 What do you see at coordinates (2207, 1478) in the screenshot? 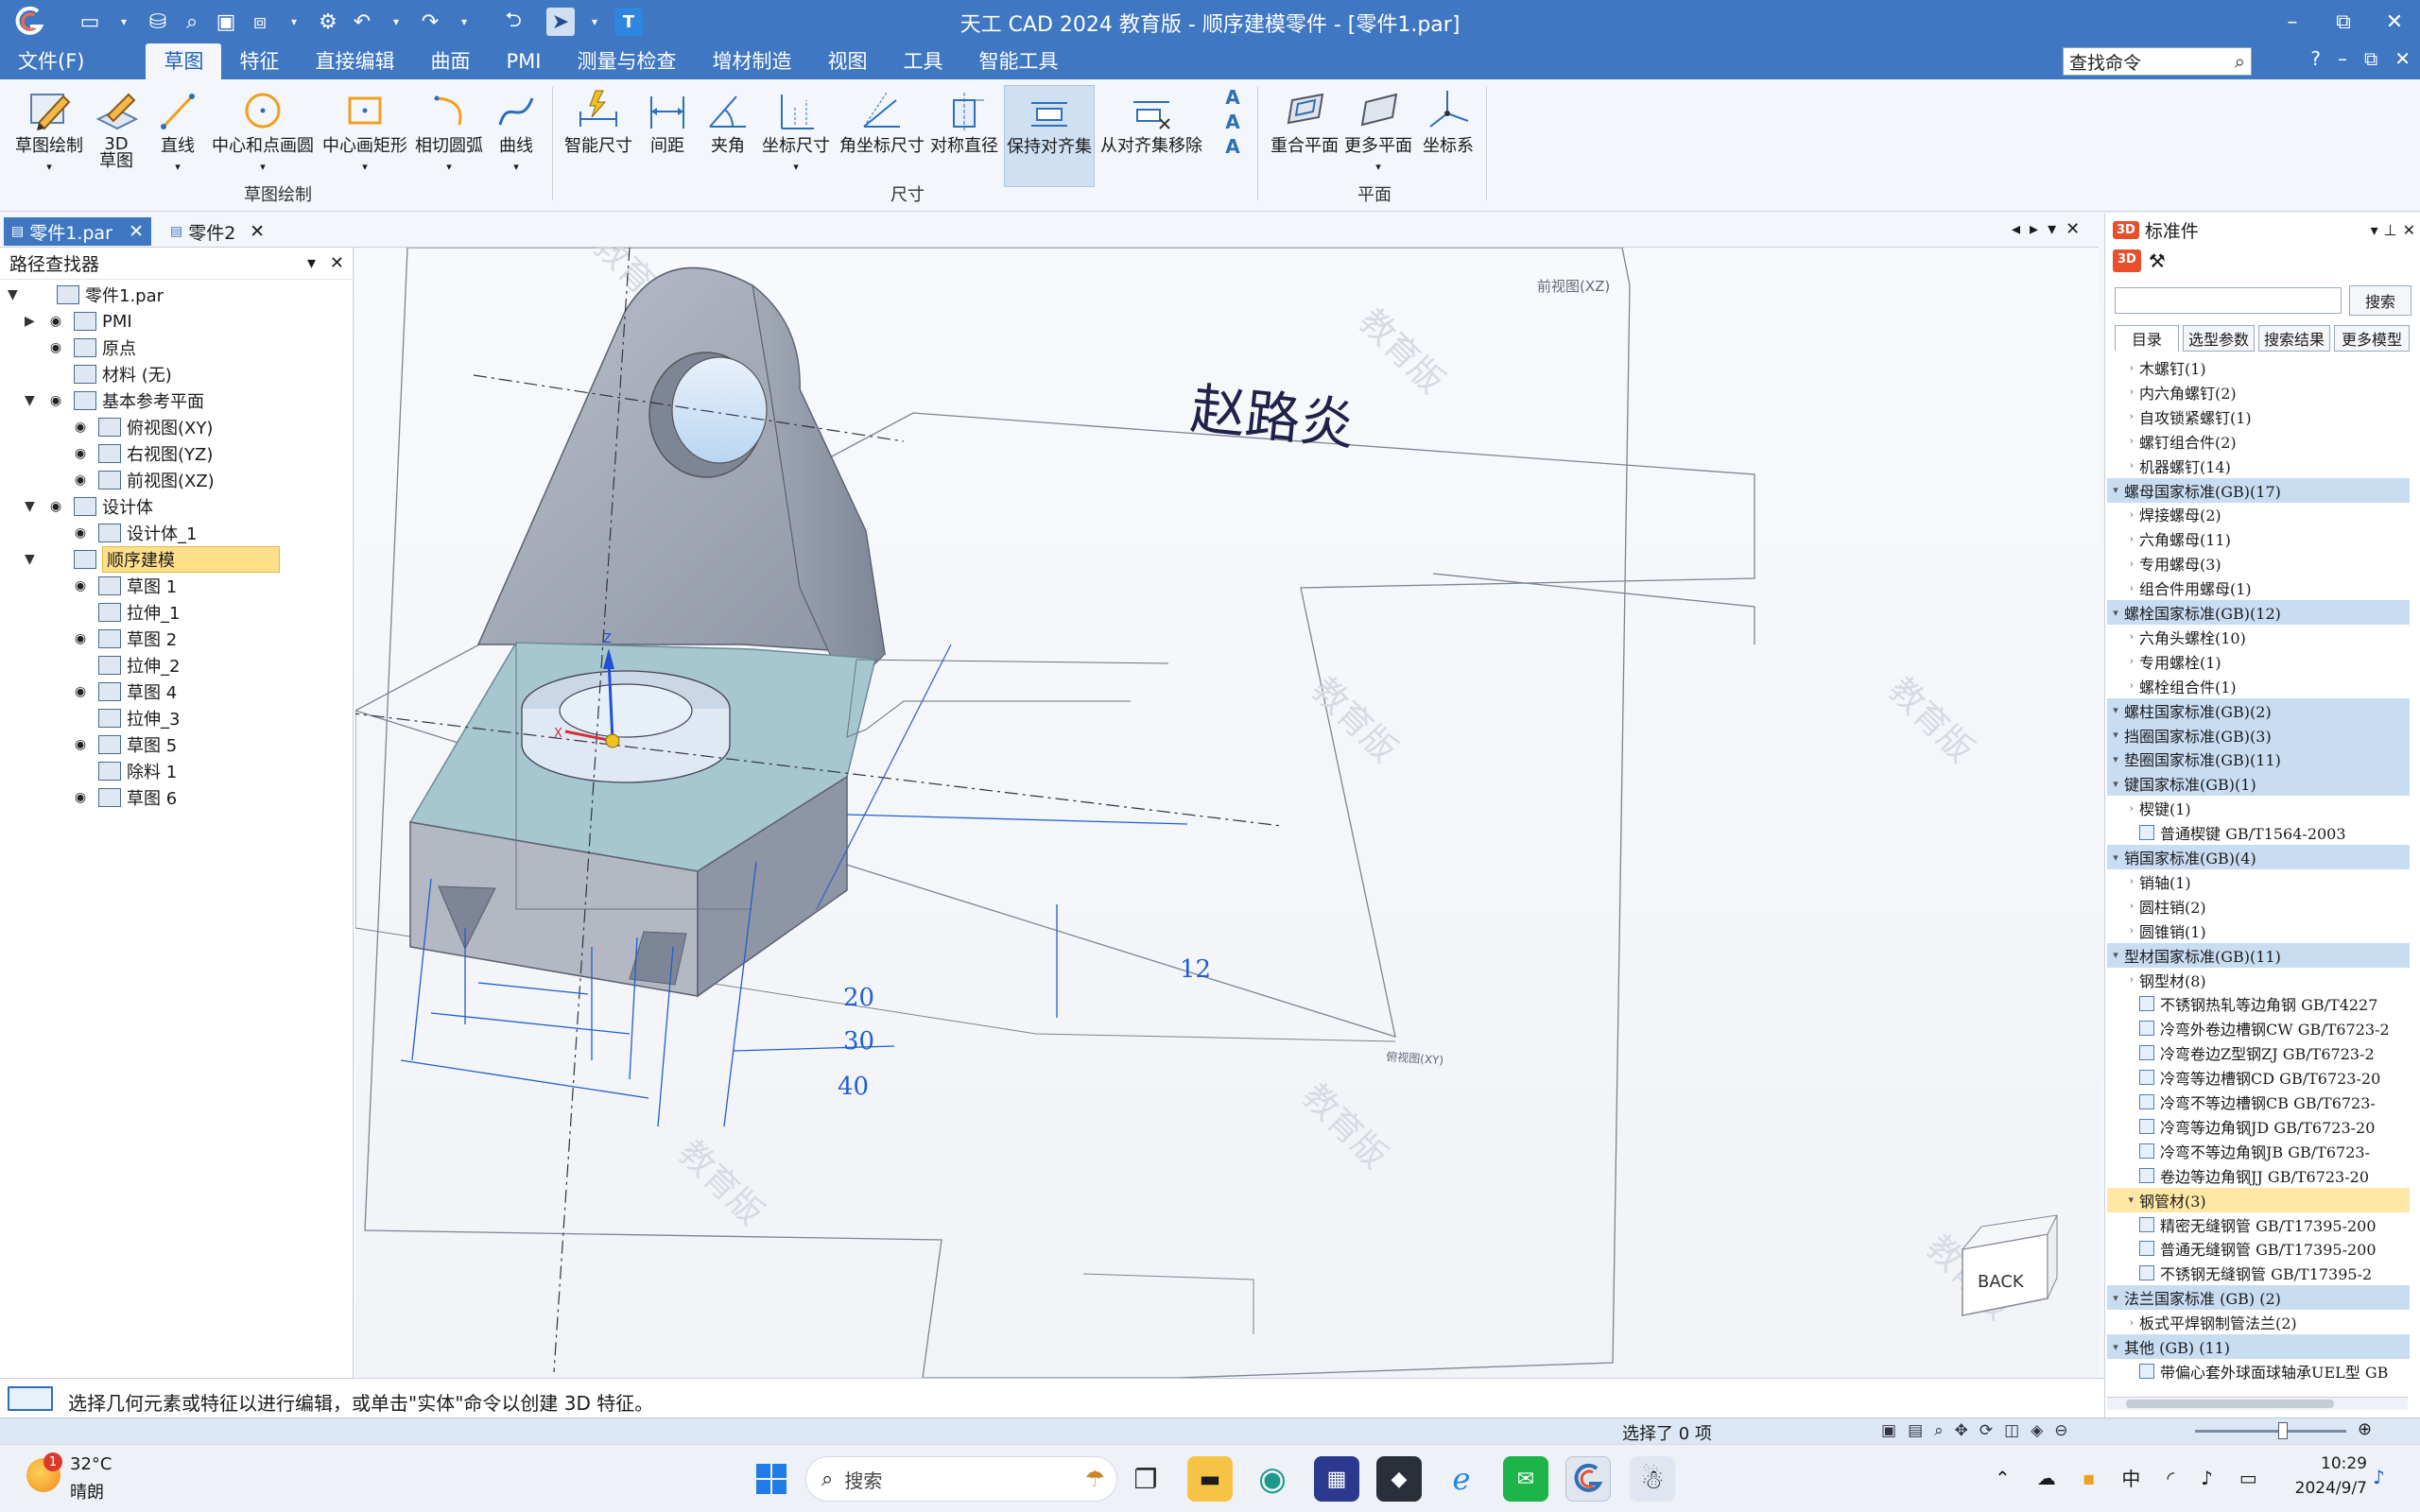
I see `volume-icon: ♪` at bounding box center [2207, 1478].